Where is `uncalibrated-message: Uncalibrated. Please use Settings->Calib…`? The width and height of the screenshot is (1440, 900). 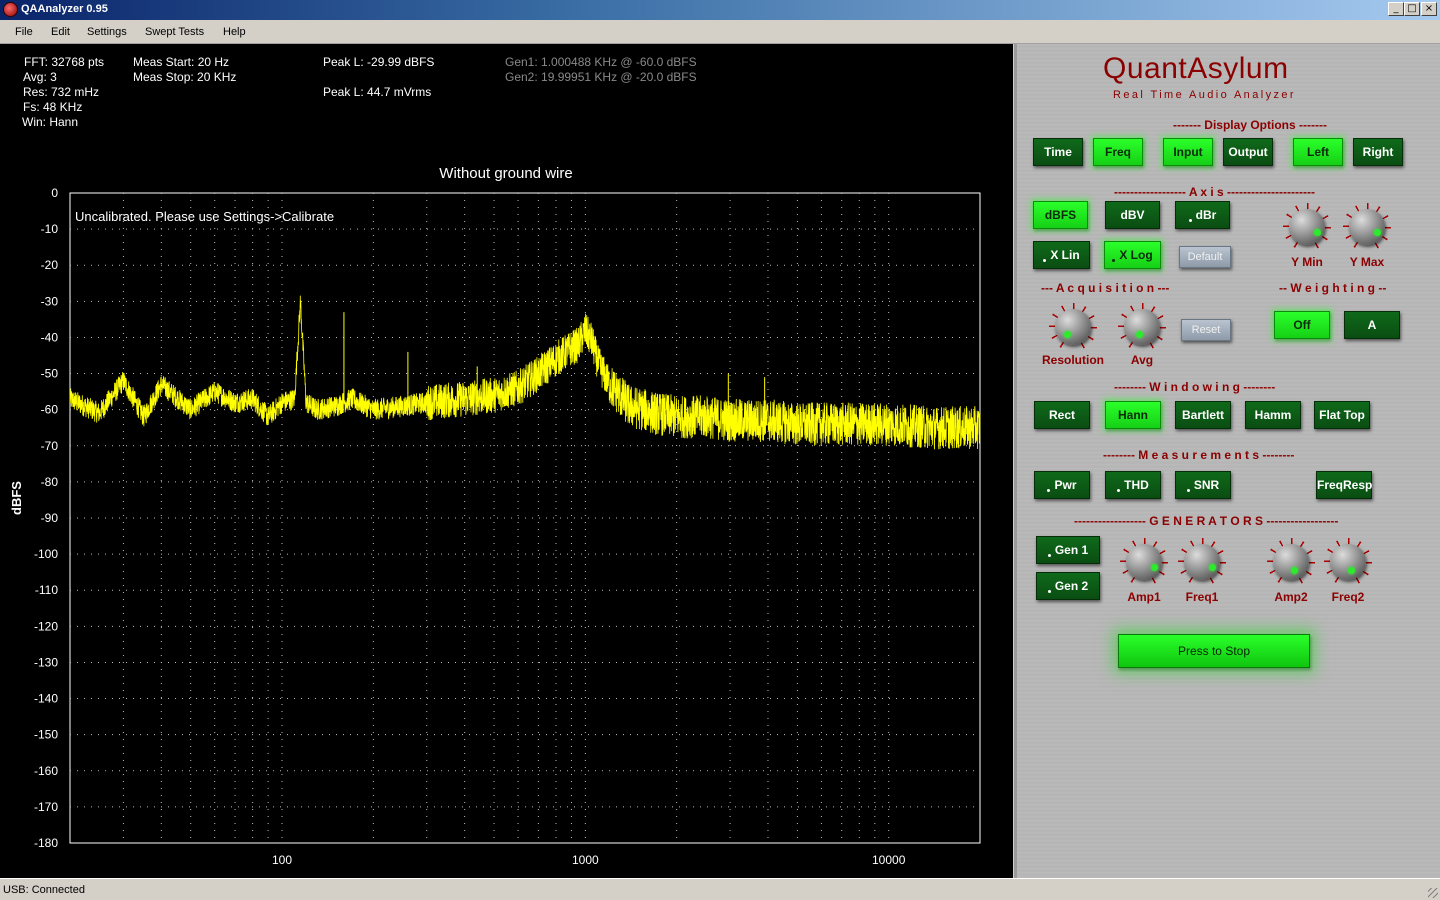 uncalibrated-message: Uncalibrated. Please use Settings->Calib… is located at coordinates (204, 216).